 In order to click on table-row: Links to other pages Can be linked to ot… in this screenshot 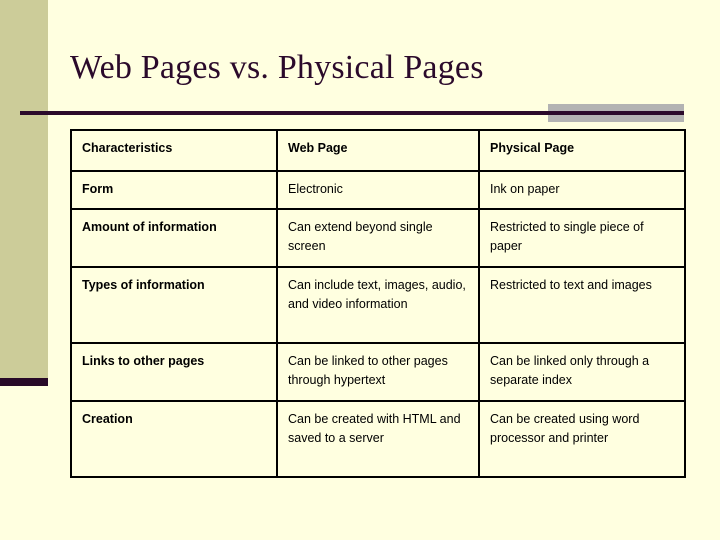, I will do `click(378, 372)`.